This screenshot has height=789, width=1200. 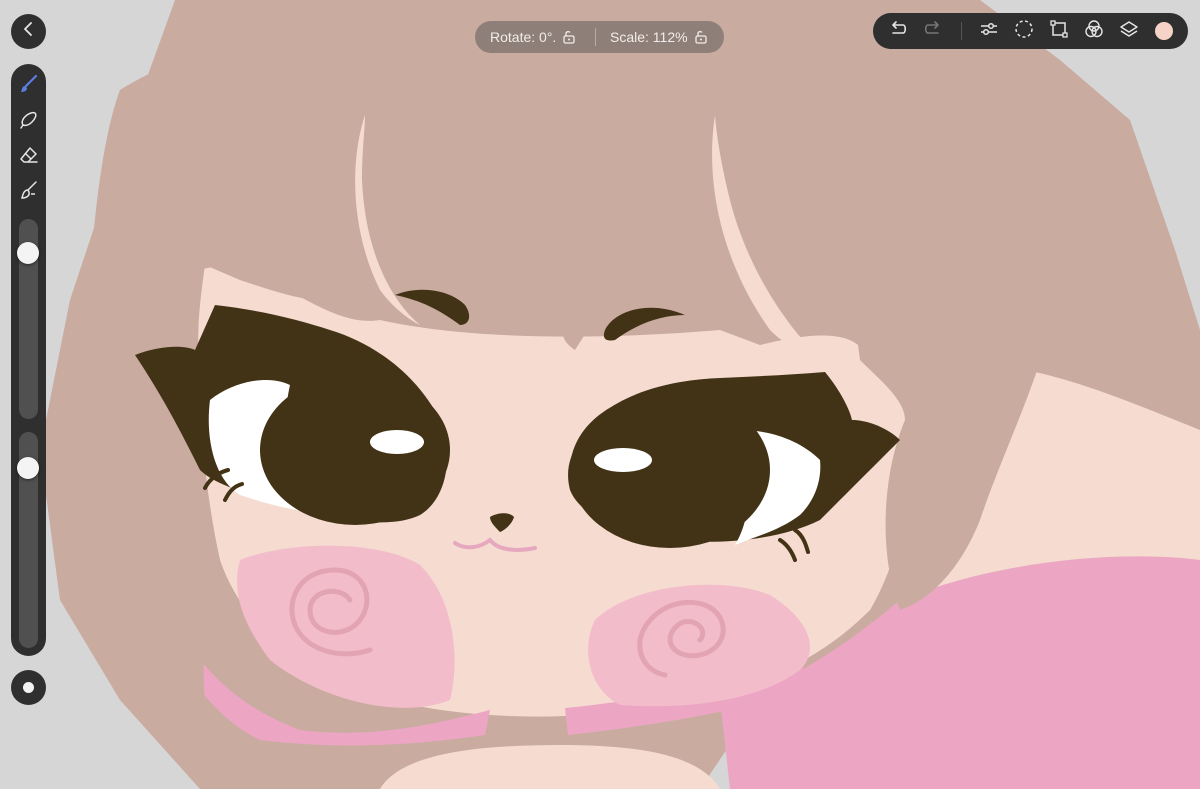 What do you see at coordinates (355, 450) in the screenshot?
I see `eye-left-iris` at bounding box center [355, 450].